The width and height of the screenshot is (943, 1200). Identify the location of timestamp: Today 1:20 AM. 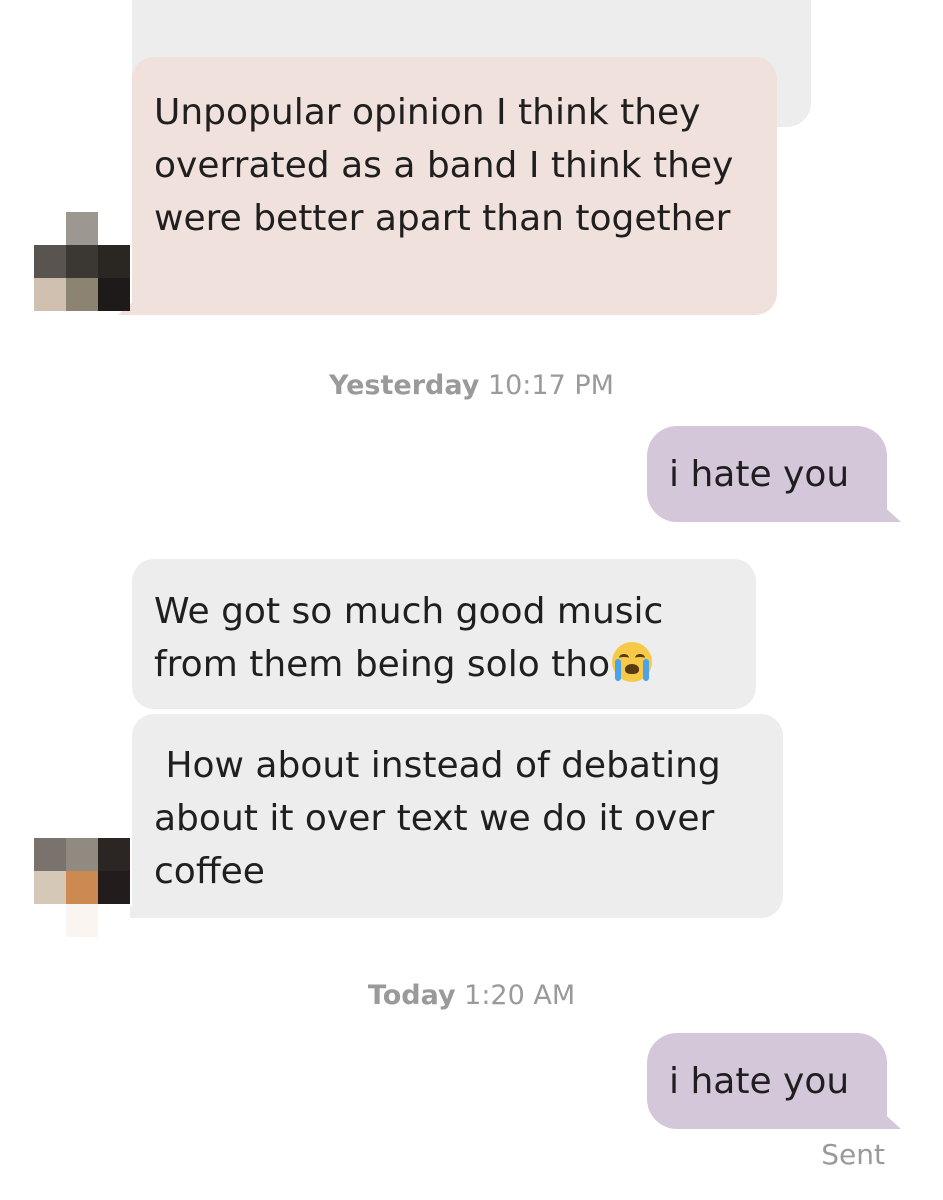
(471, 995).